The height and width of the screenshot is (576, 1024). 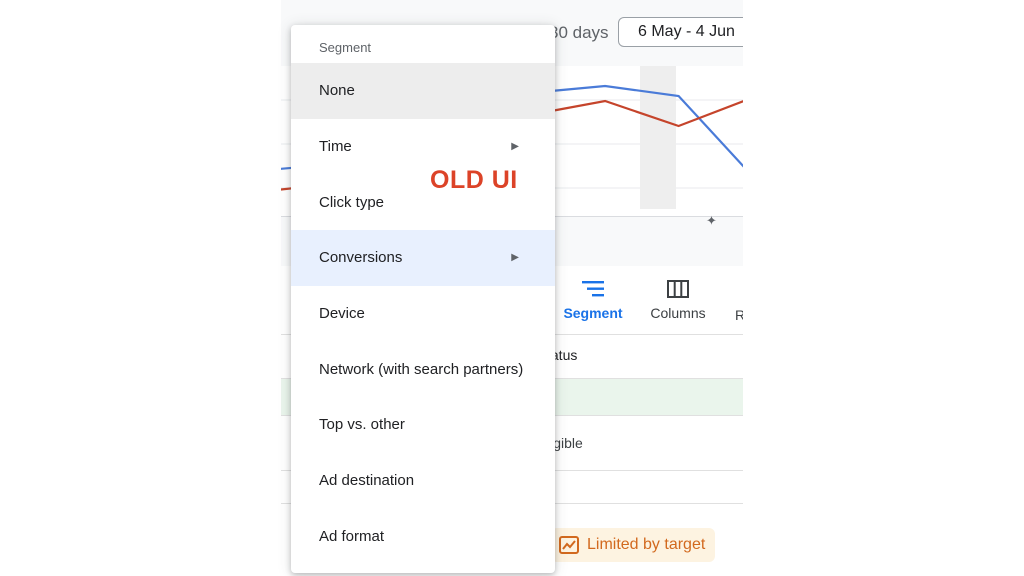 I want to click on menu-item-label: Ad destination, so click(x=367, y=480).